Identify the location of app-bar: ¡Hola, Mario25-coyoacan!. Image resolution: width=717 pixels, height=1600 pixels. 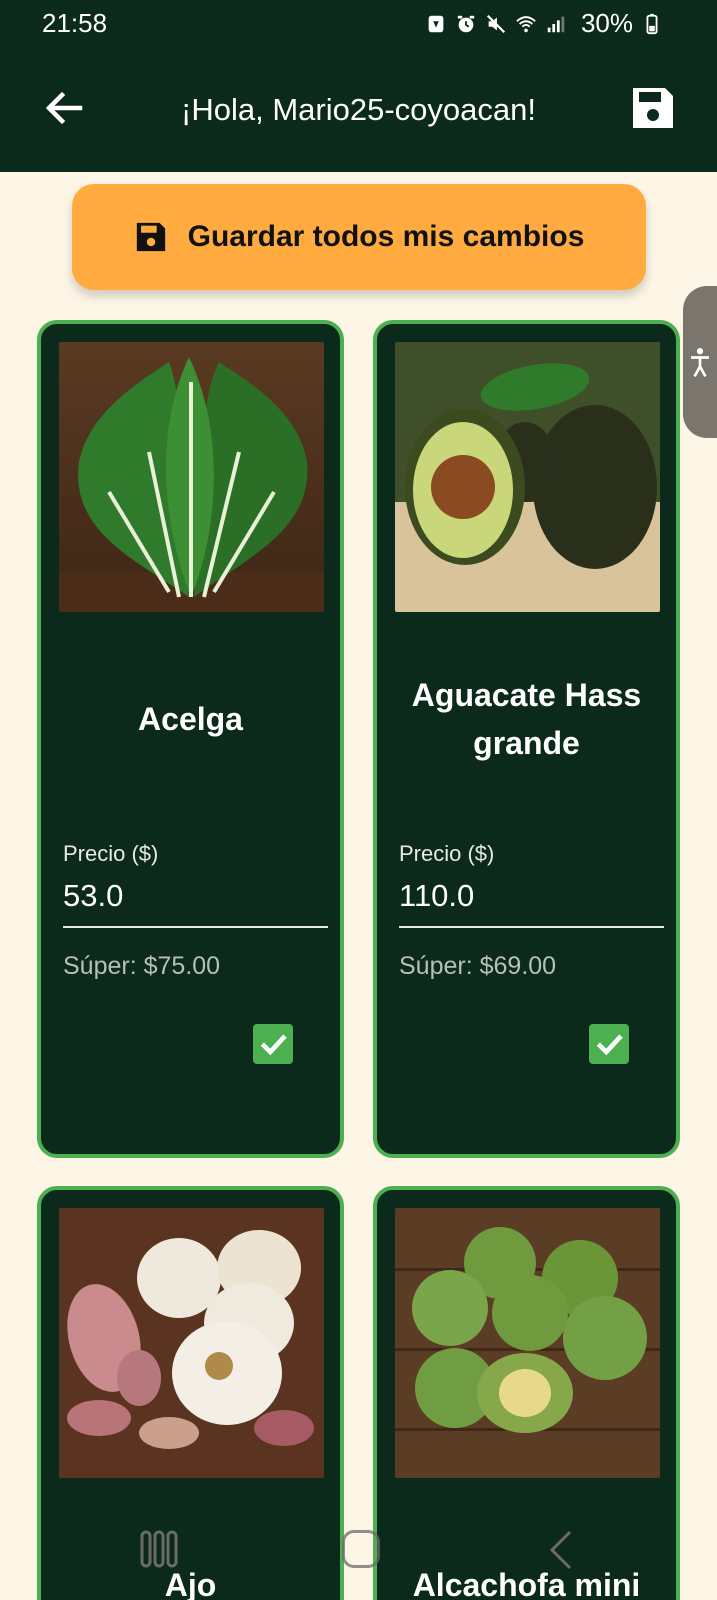
(358, 110).